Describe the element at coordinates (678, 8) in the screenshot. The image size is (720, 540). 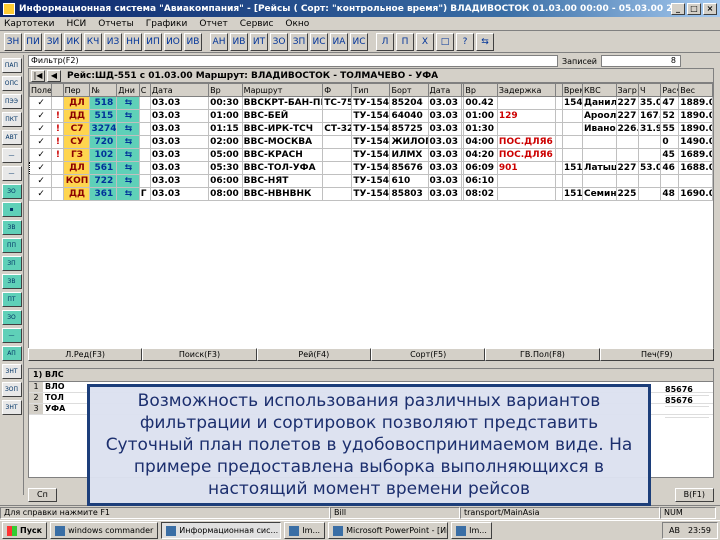
I see `minimize-button: _` at that location.